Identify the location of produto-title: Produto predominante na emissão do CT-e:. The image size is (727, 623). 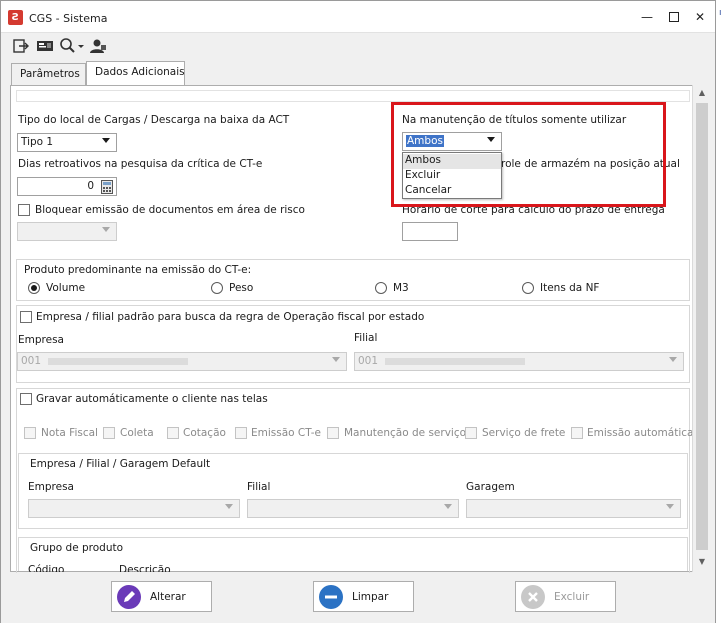
(138, 270).